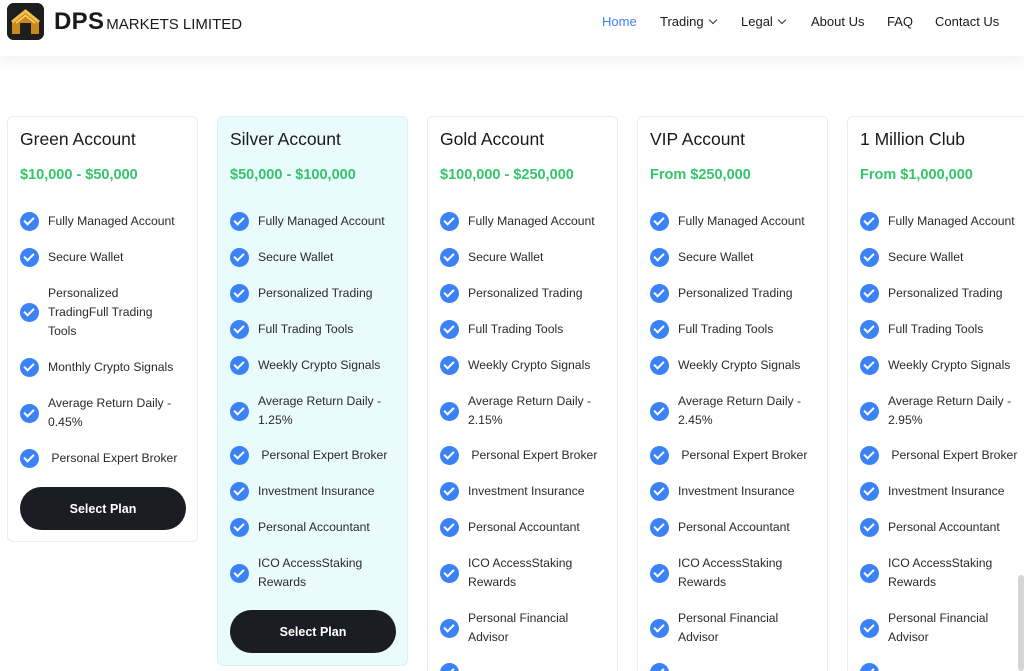 The height and width of the screenshot is (671, 1024). I want to click on plan-feature-text: Average Return Daily - 2.95%, so click(950, 410).